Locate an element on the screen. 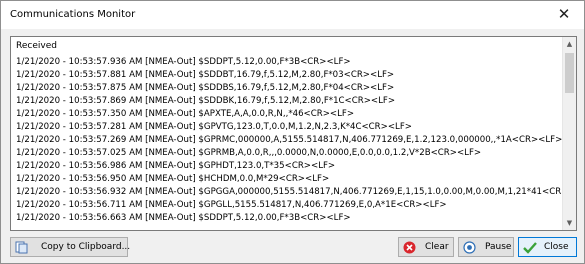  close-button: Close is located at coordinates (547, 247).